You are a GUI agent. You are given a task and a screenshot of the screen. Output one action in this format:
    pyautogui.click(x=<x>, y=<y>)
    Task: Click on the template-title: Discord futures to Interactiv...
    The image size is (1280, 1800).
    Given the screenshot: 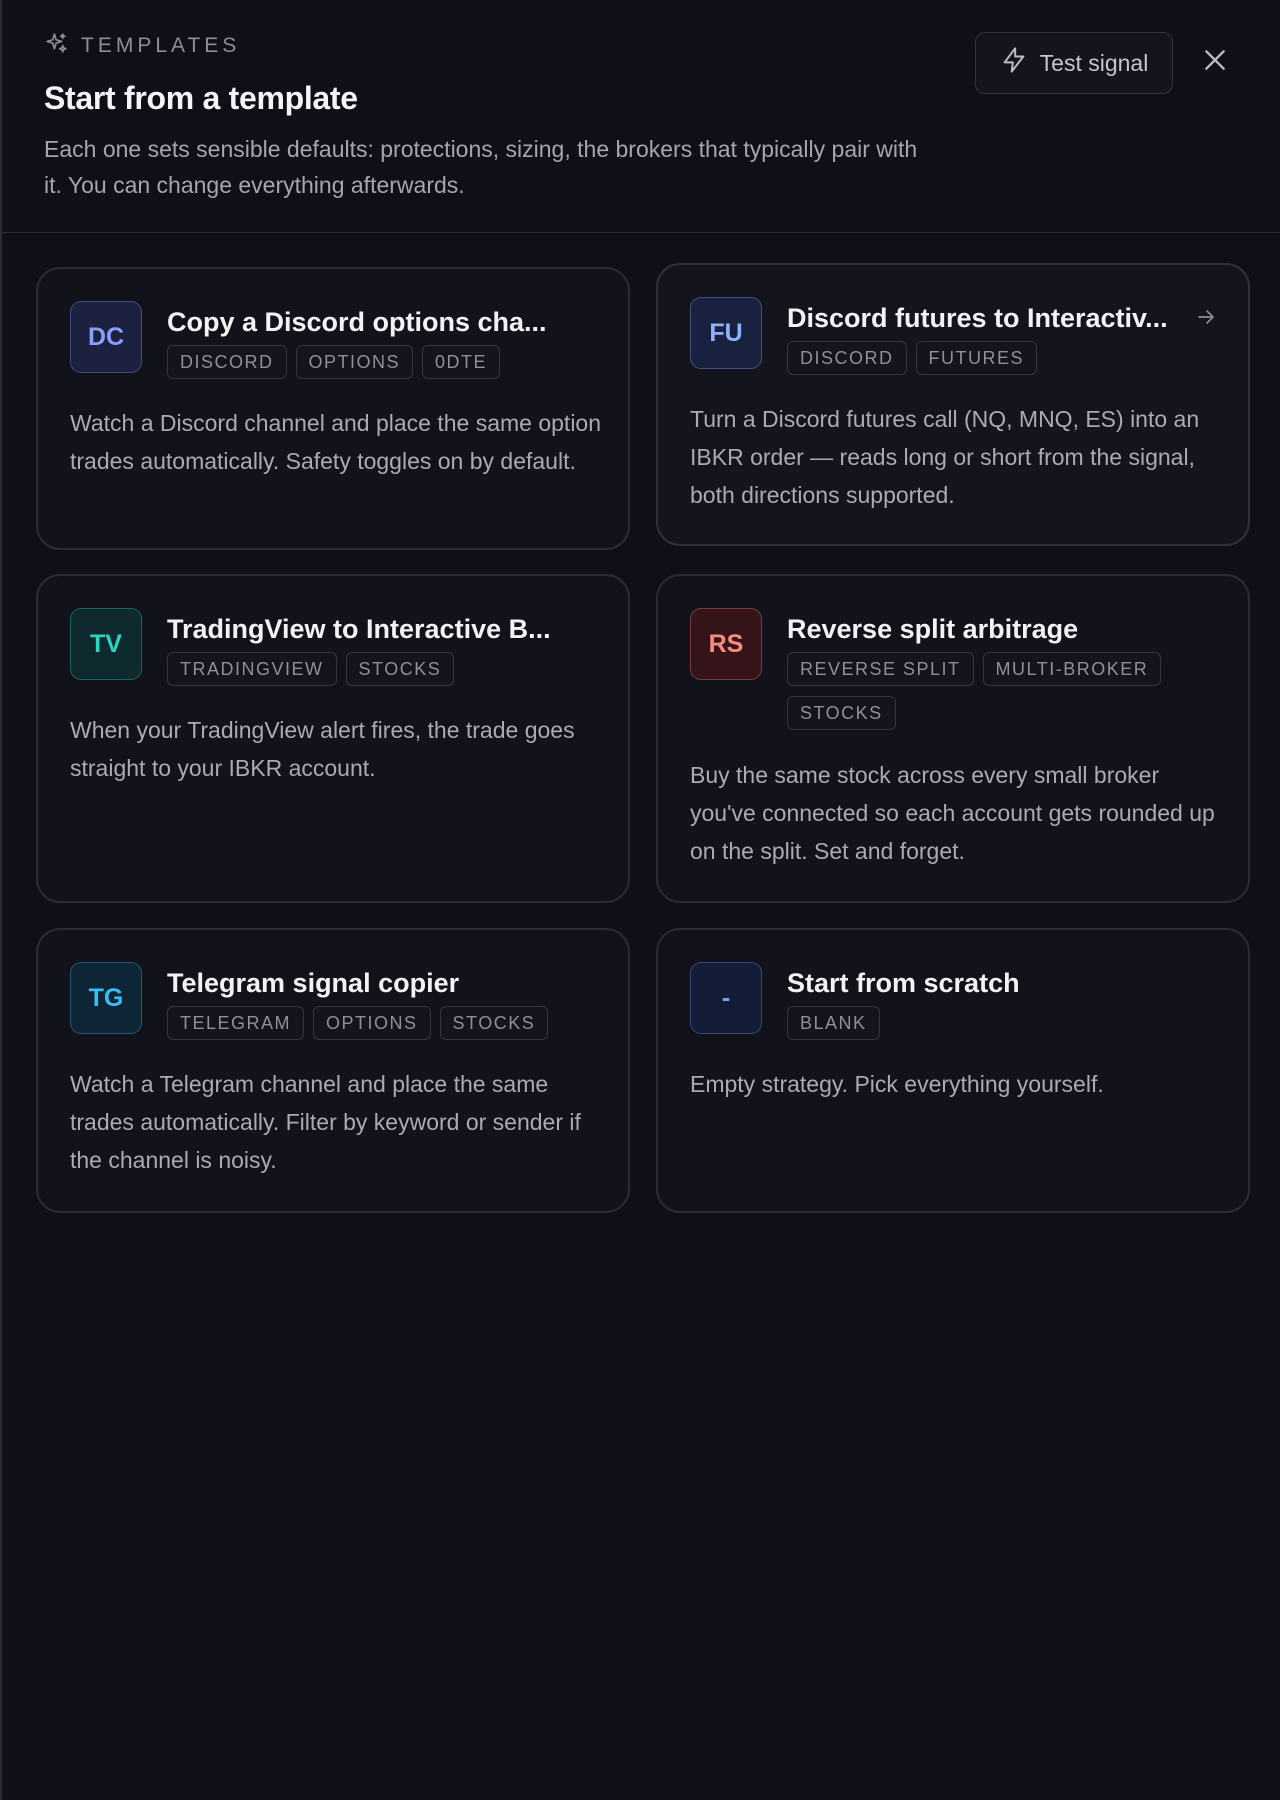 What is the action you would take?
    pyautogui.click(x=977, y=318)
    